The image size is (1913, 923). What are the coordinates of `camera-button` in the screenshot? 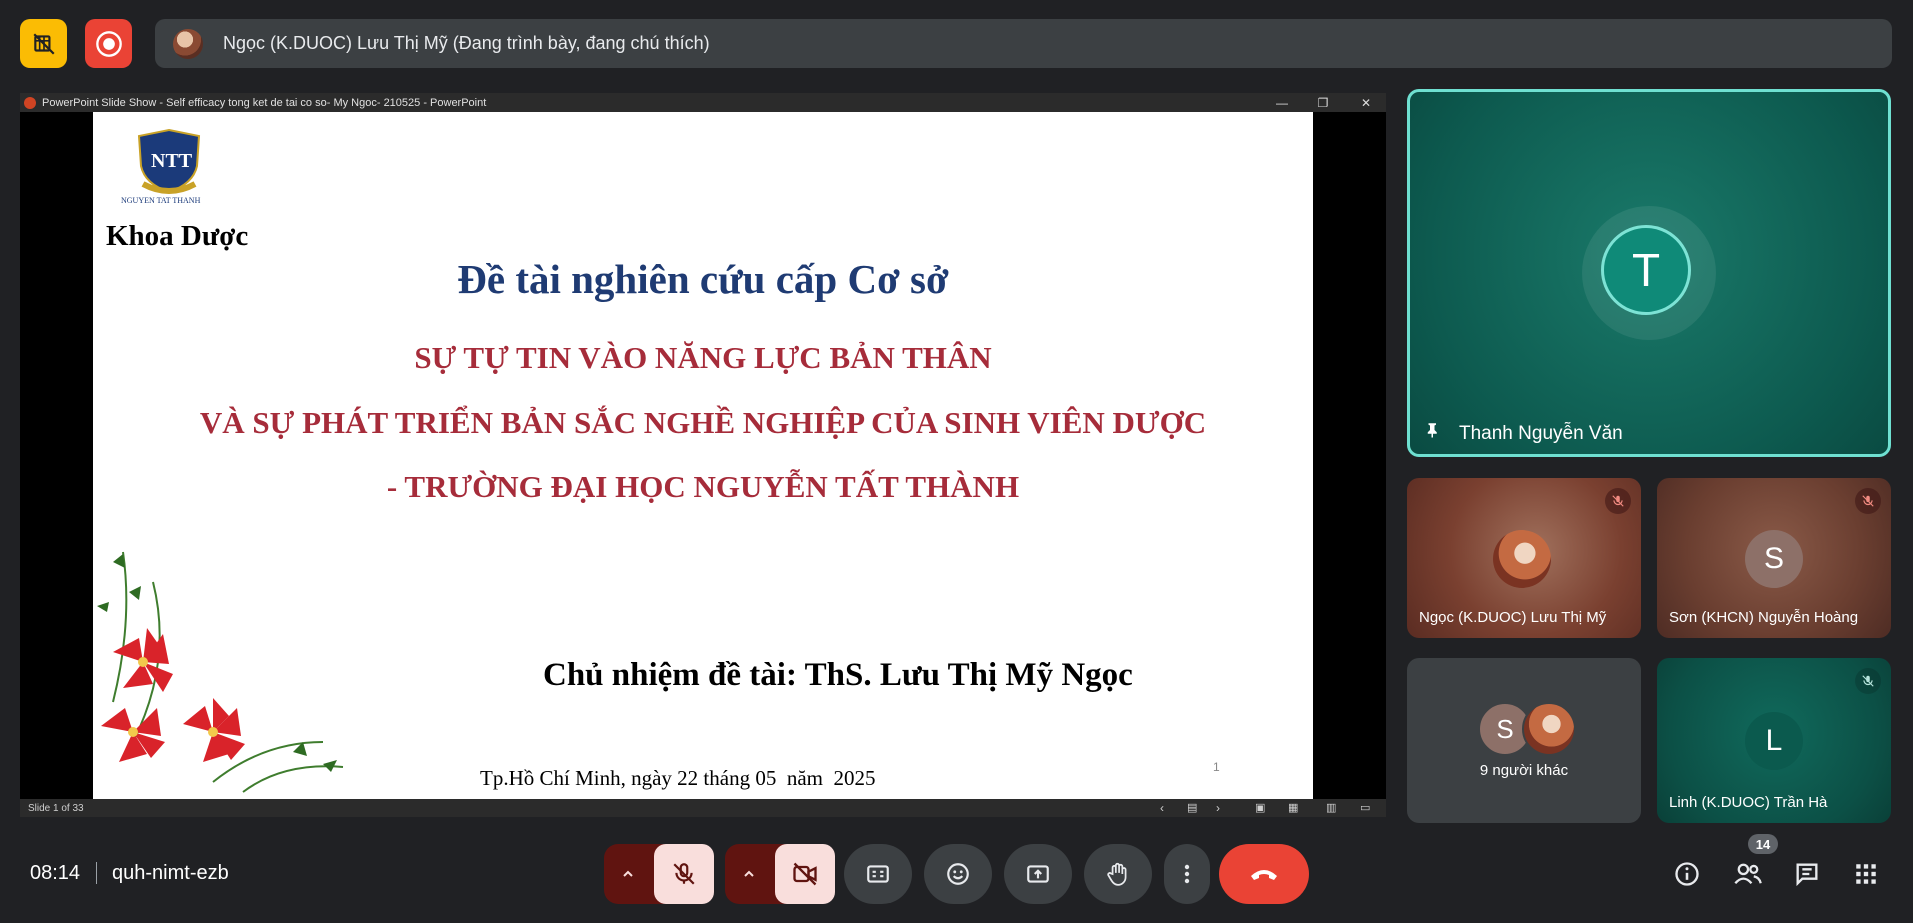 It's located at (805, 874).